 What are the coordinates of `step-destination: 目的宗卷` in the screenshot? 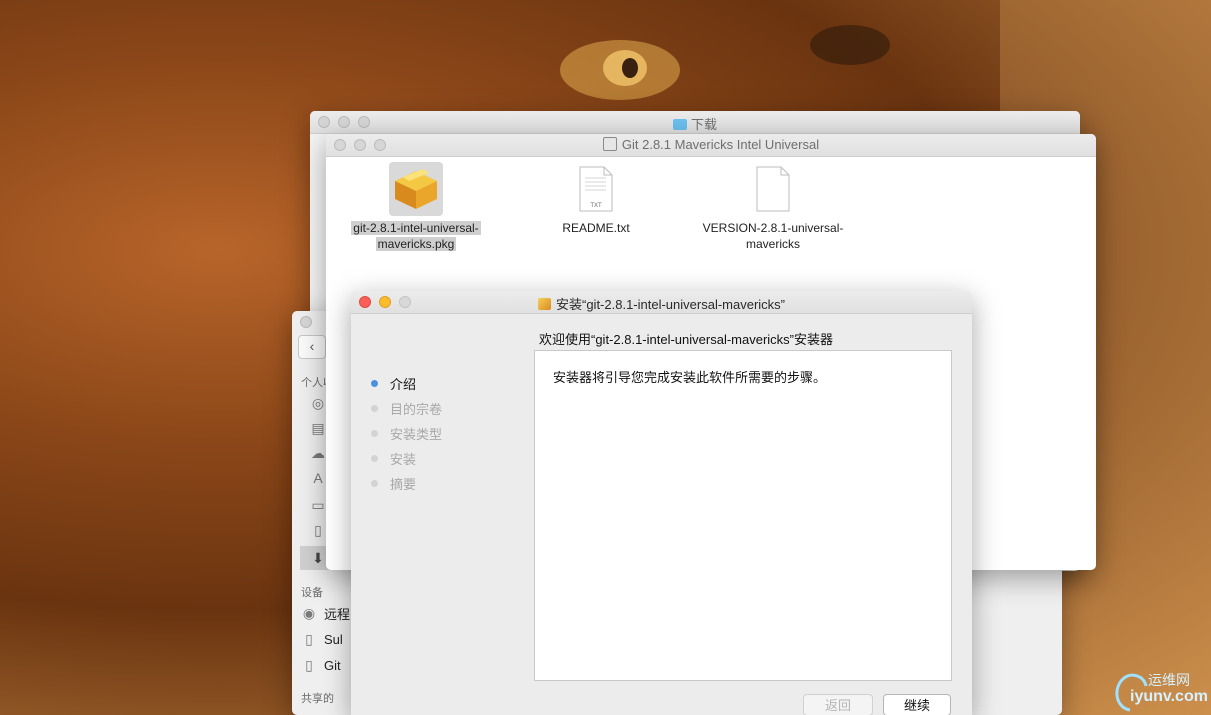 It's located at (406, 408).